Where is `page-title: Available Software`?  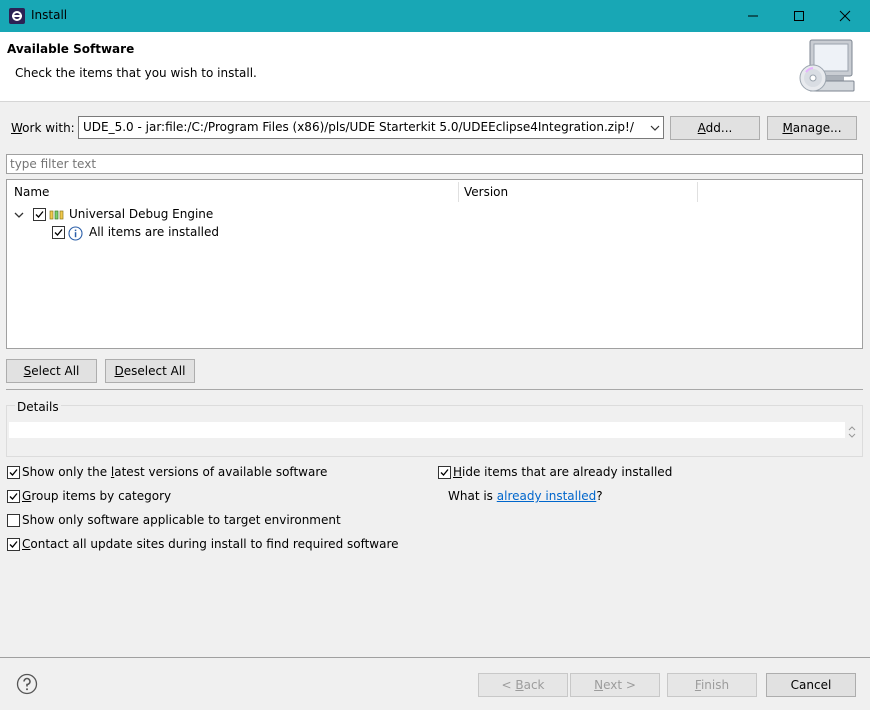 page-title: Available Software is located at coordinates (71, 49).